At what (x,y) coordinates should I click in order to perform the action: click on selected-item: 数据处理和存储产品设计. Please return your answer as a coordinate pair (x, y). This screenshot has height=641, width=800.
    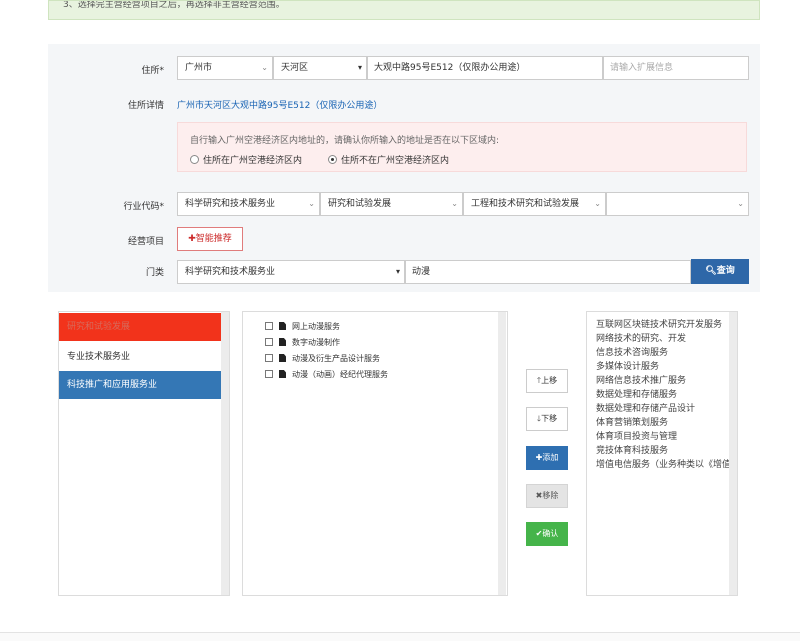
    Looking at the image, I should click on (645, 409).